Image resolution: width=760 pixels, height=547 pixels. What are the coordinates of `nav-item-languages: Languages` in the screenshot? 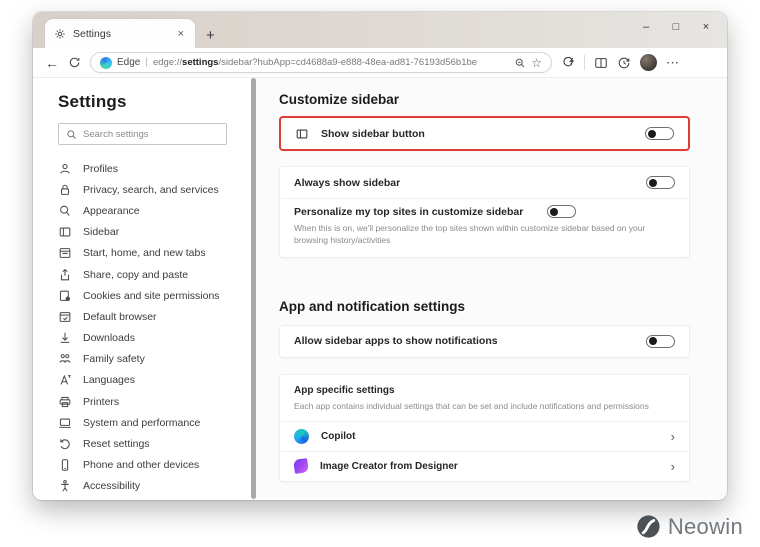 It's located at (154, 380).